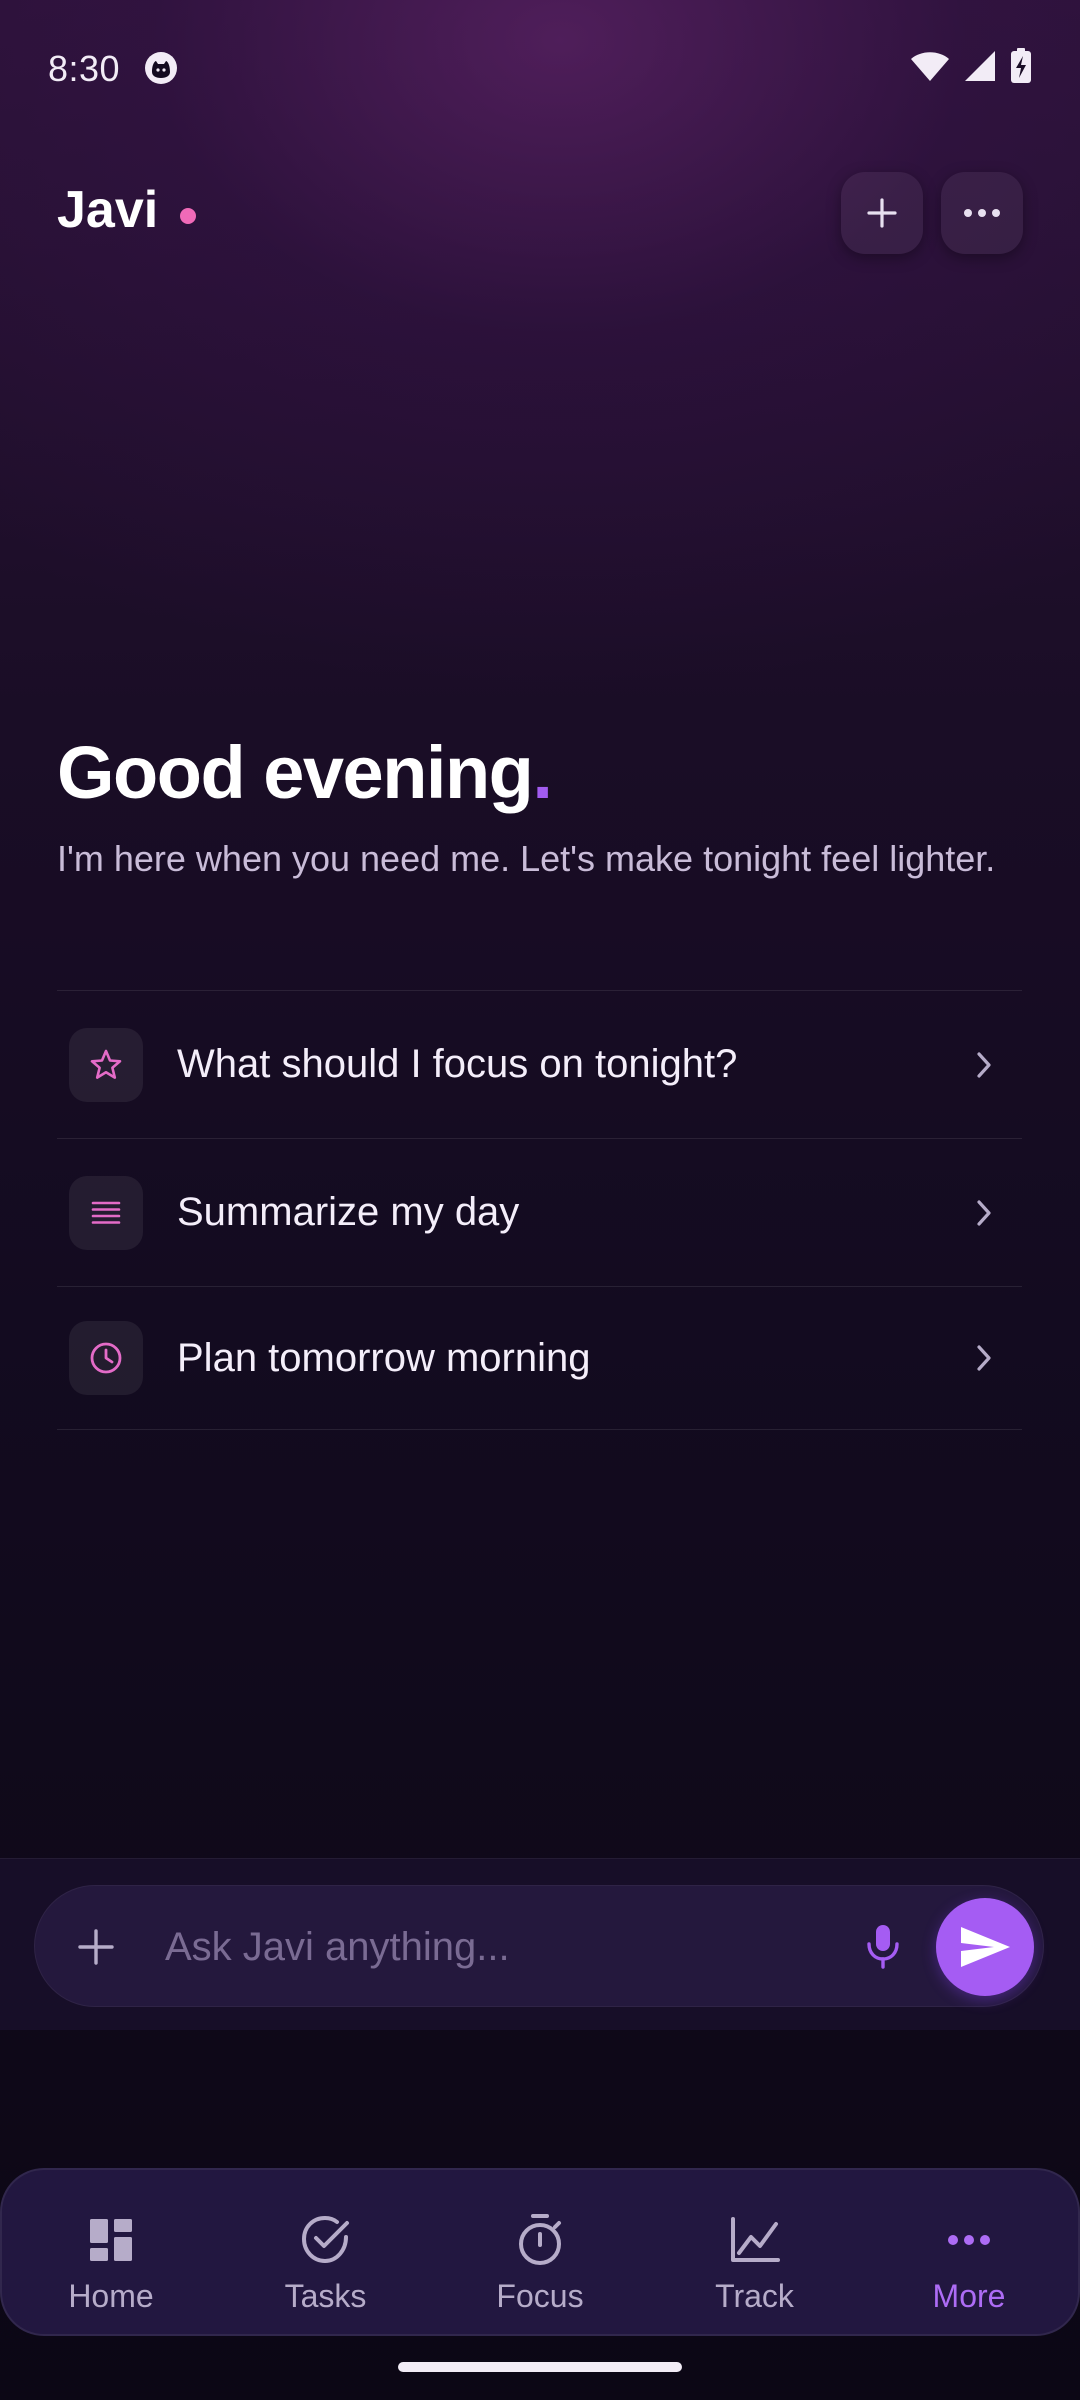  I want to click on composer-bar, so click(540, 1944).